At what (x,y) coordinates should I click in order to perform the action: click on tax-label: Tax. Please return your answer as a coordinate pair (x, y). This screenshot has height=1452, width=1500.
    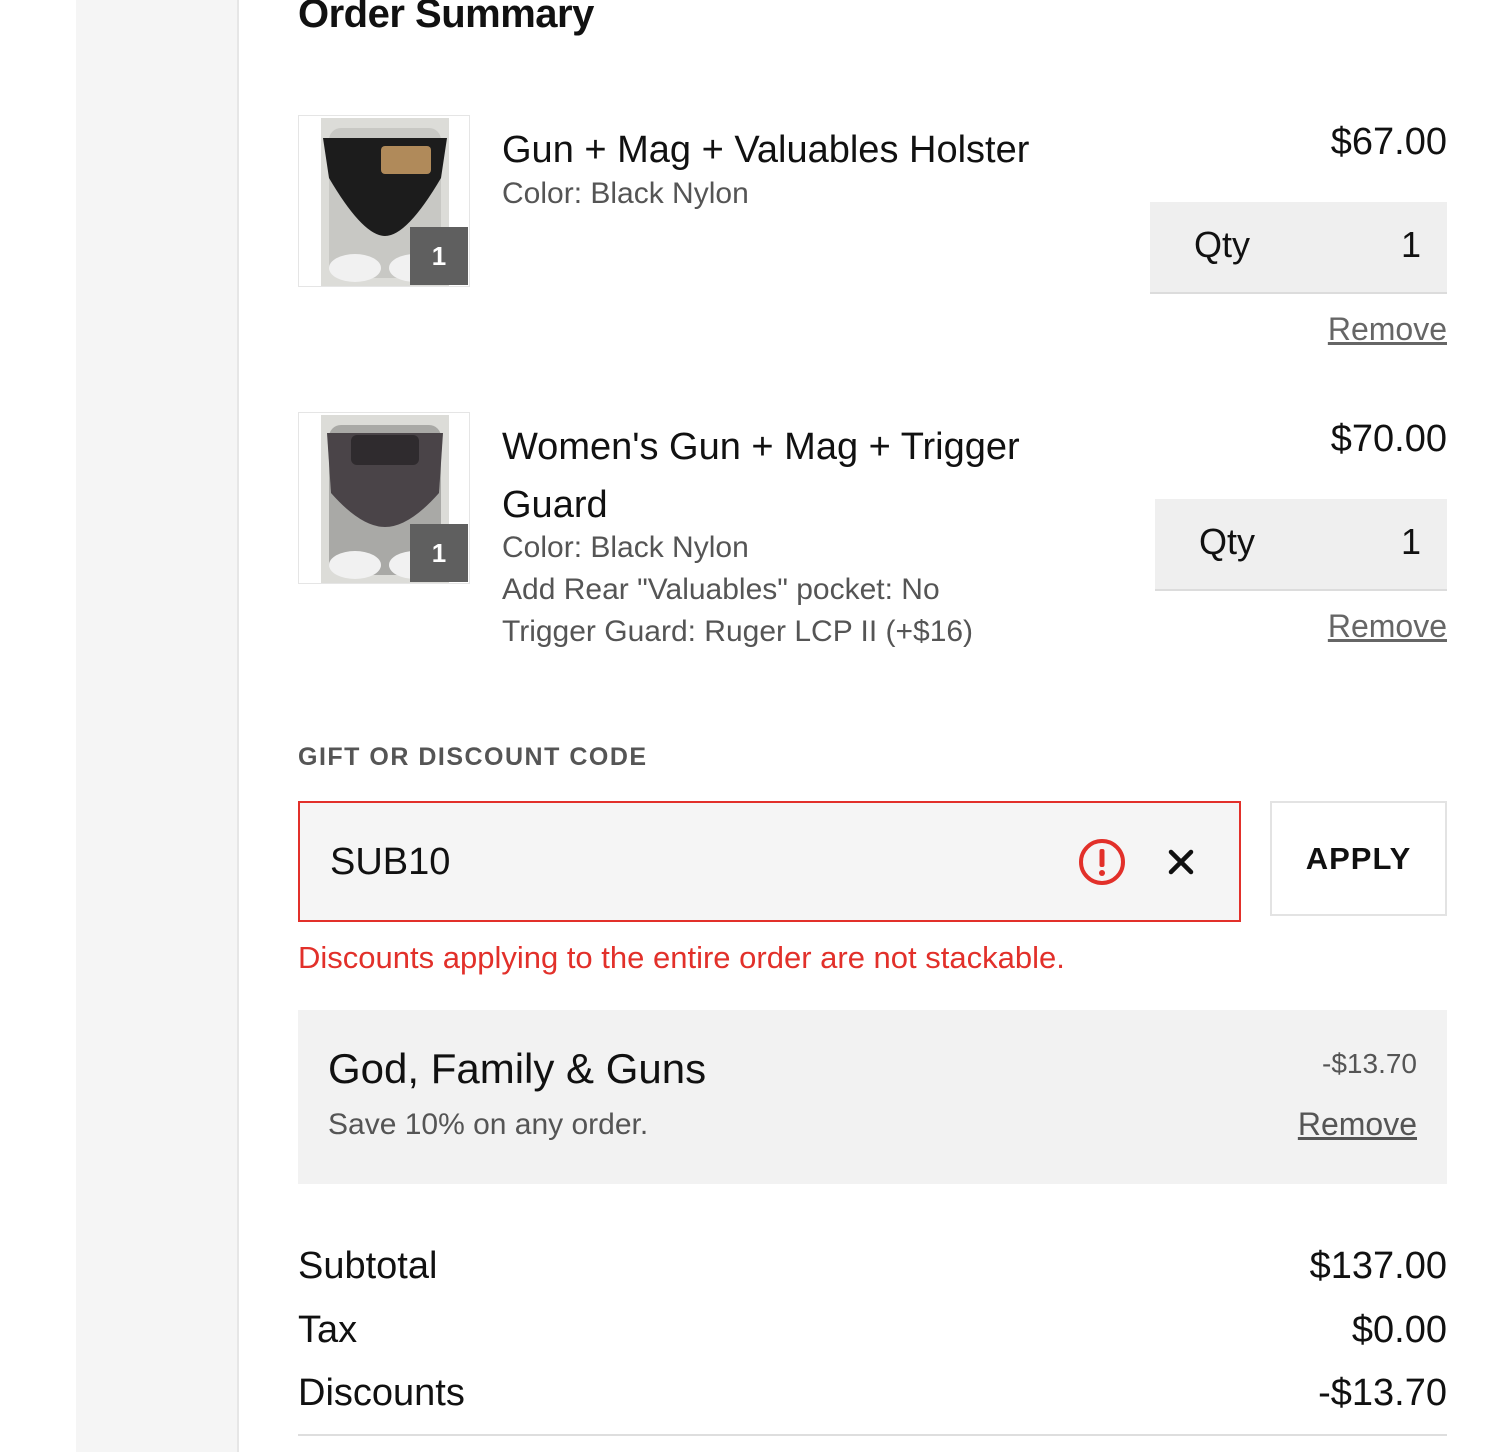
    Looking at the image, I should click on (328, 1330).